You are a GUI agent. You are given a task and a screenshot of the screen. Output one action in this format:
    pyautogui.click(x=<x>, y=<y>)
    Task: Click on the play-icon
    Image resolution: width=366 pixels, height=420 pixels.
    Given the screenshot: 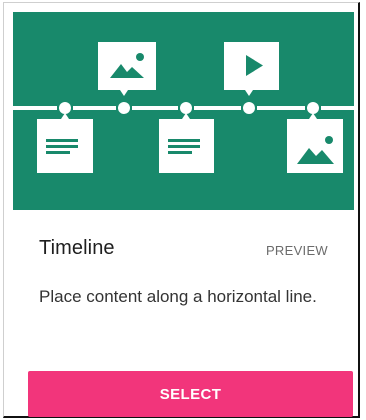 What is the action you would take?
    pyautogui.click(x=251, y=69)
    